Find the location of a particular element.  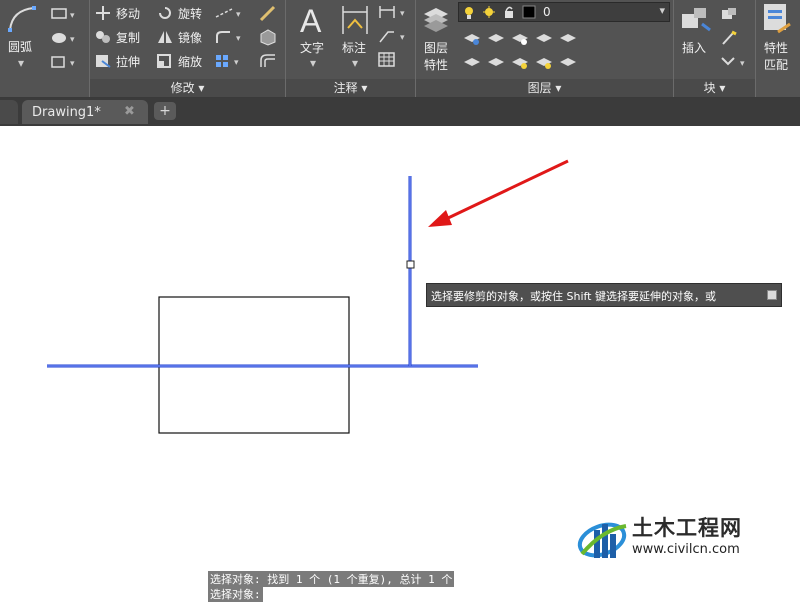

arc-icon is located at coordinates (22, 21).